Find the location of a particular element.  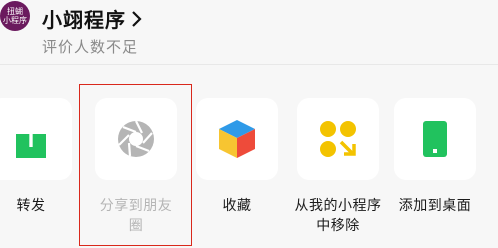

highlight-box is located at coordinates (135, 165).